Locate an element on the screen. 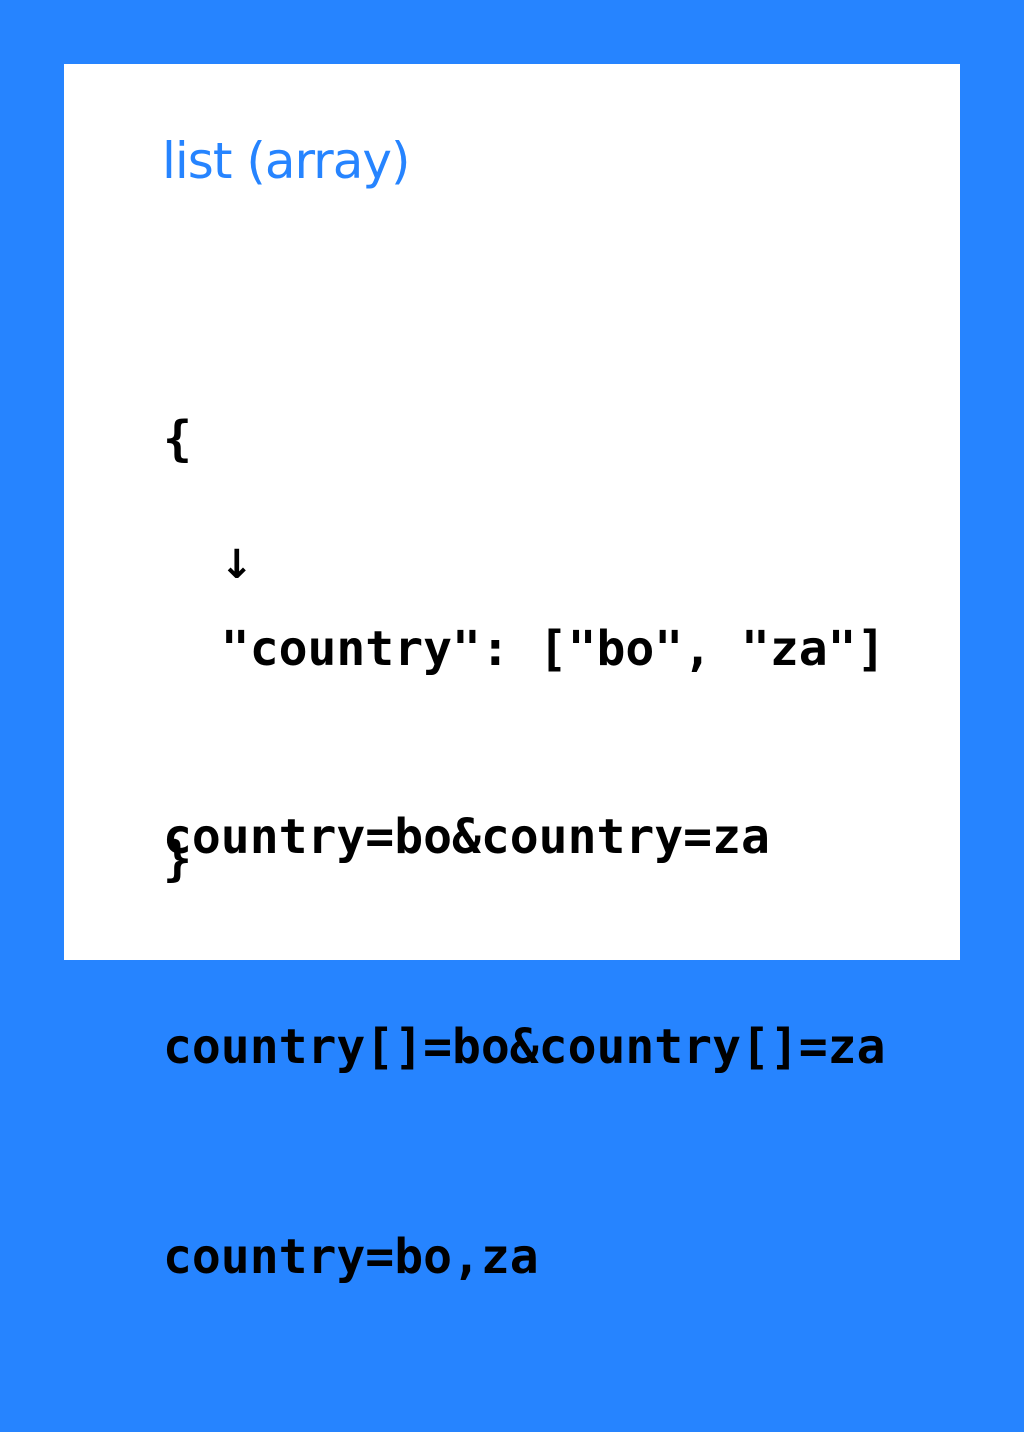  arrow-down-icon: ↓ is located at coordinates (237, 565).